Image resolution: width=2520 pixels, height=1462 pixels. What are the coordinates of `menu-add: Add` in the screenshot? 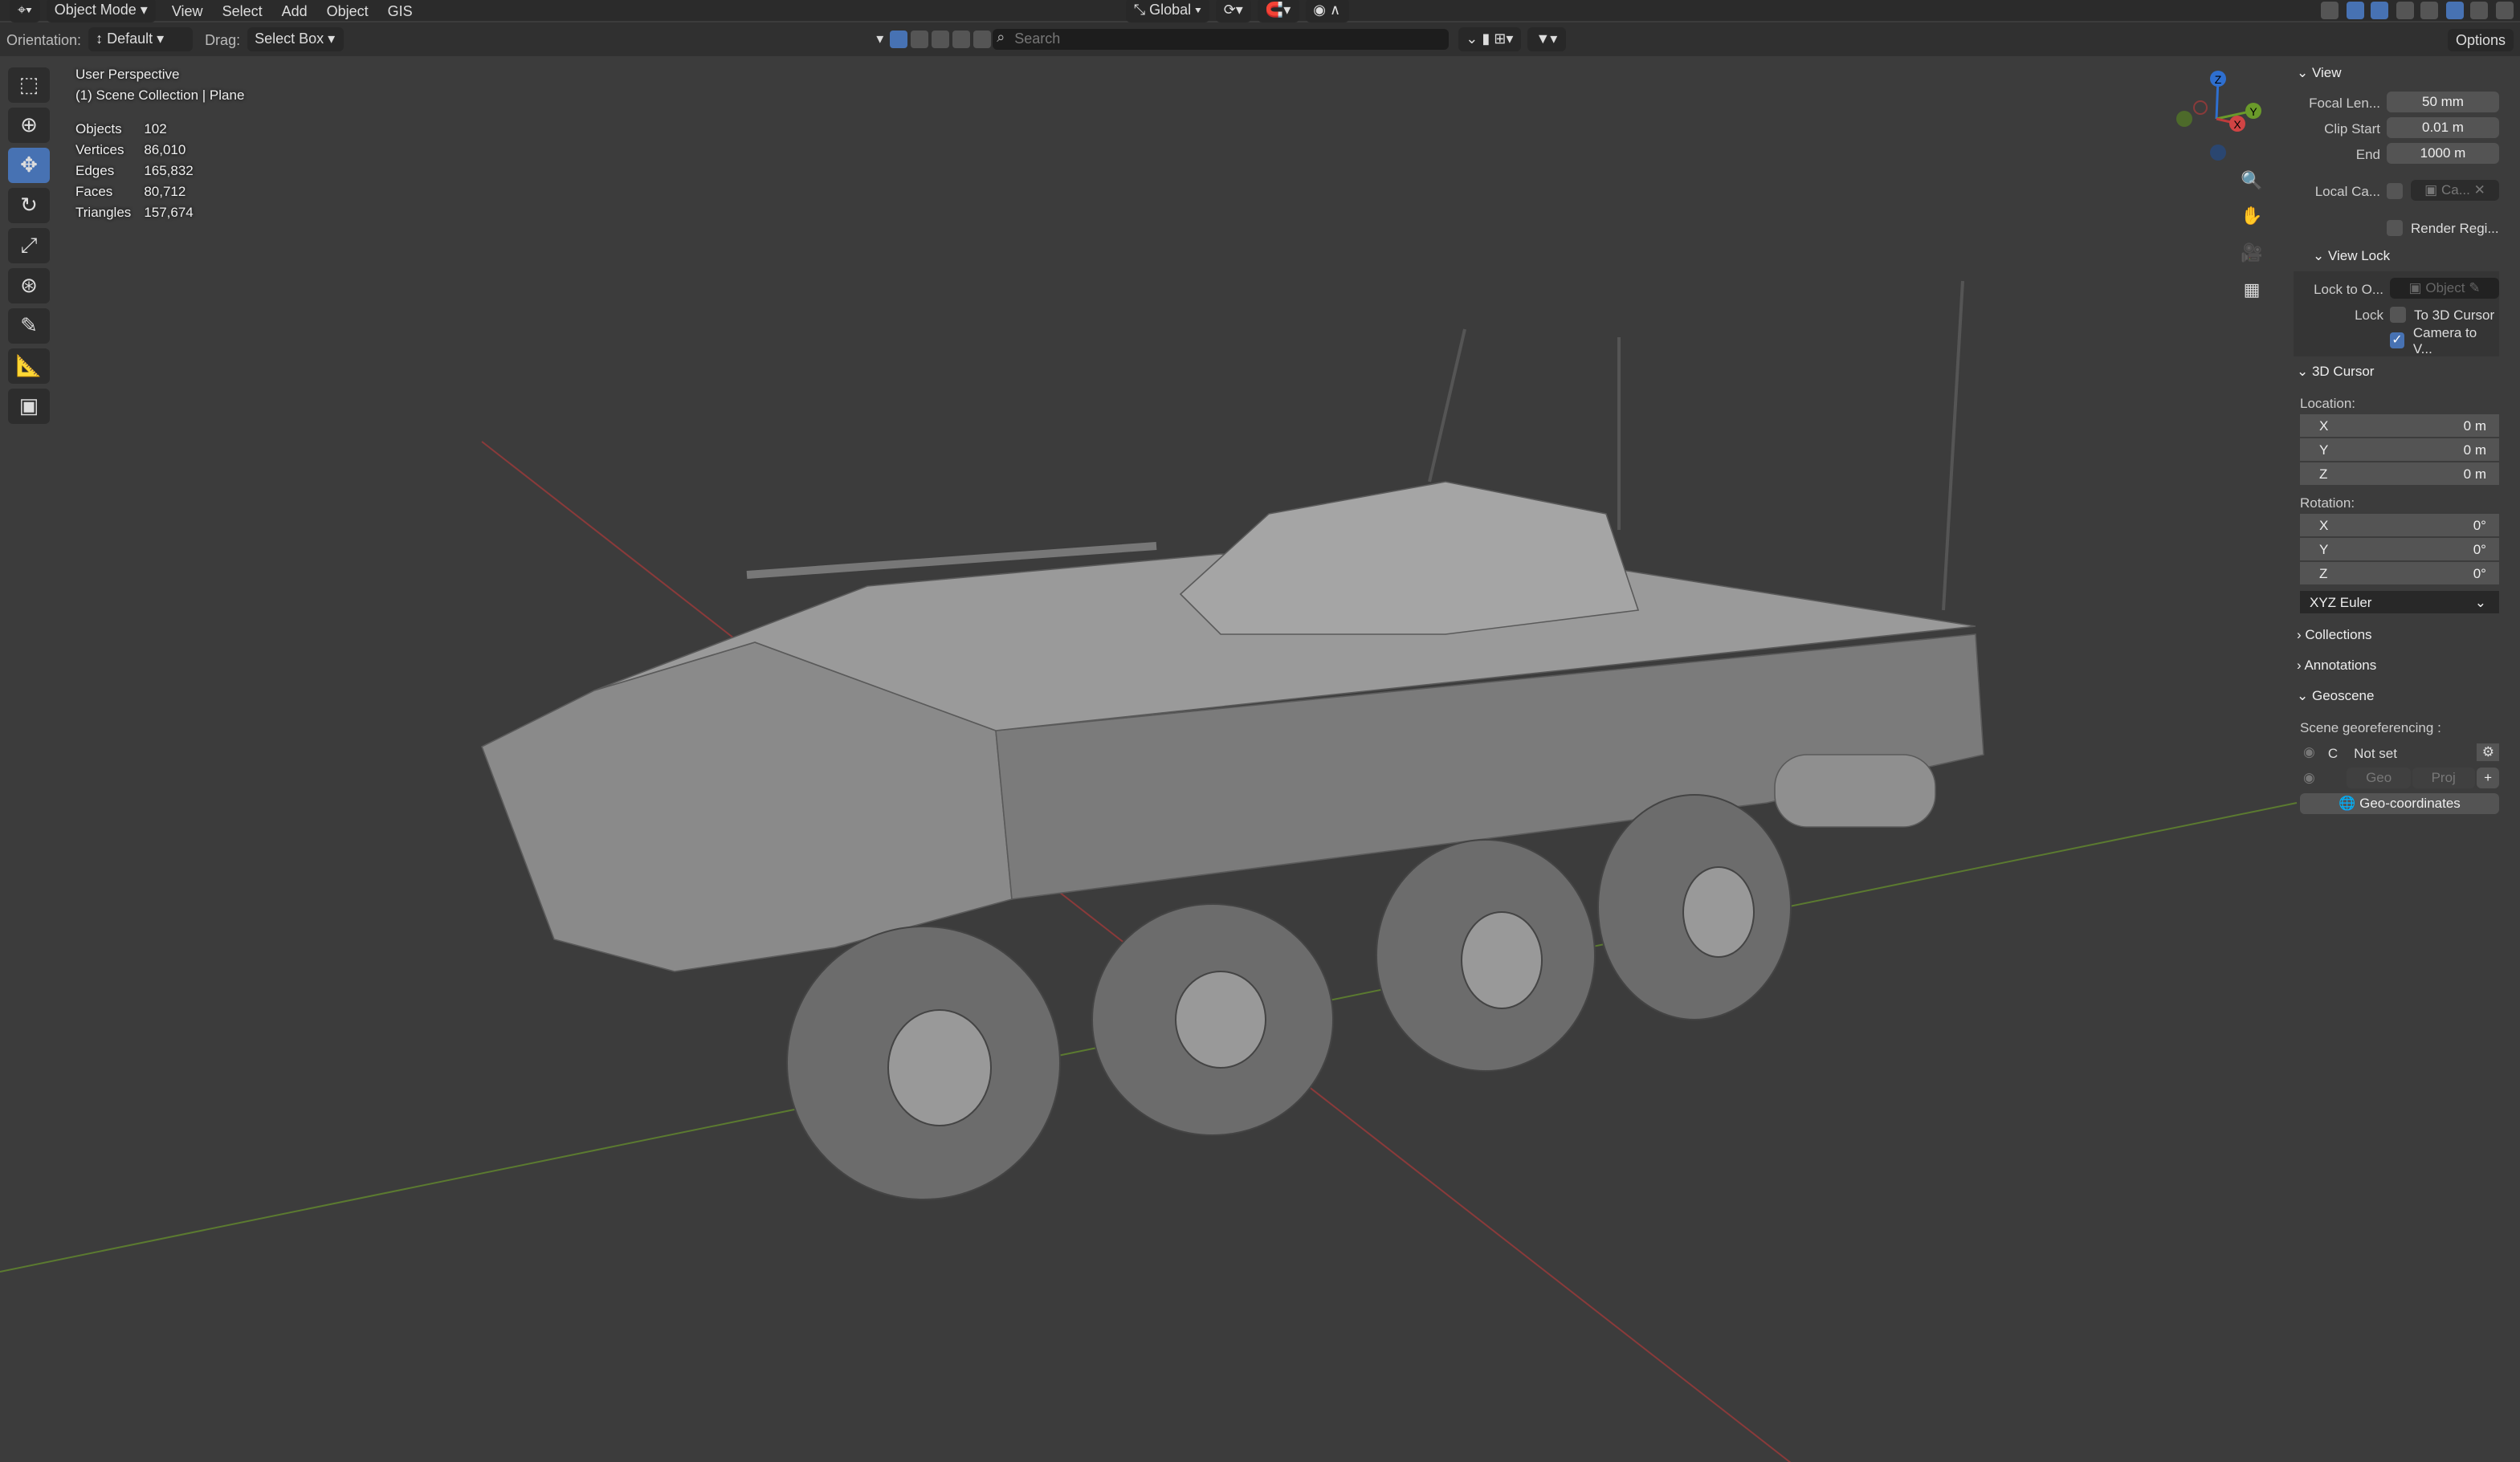 It's located at (294, 10).